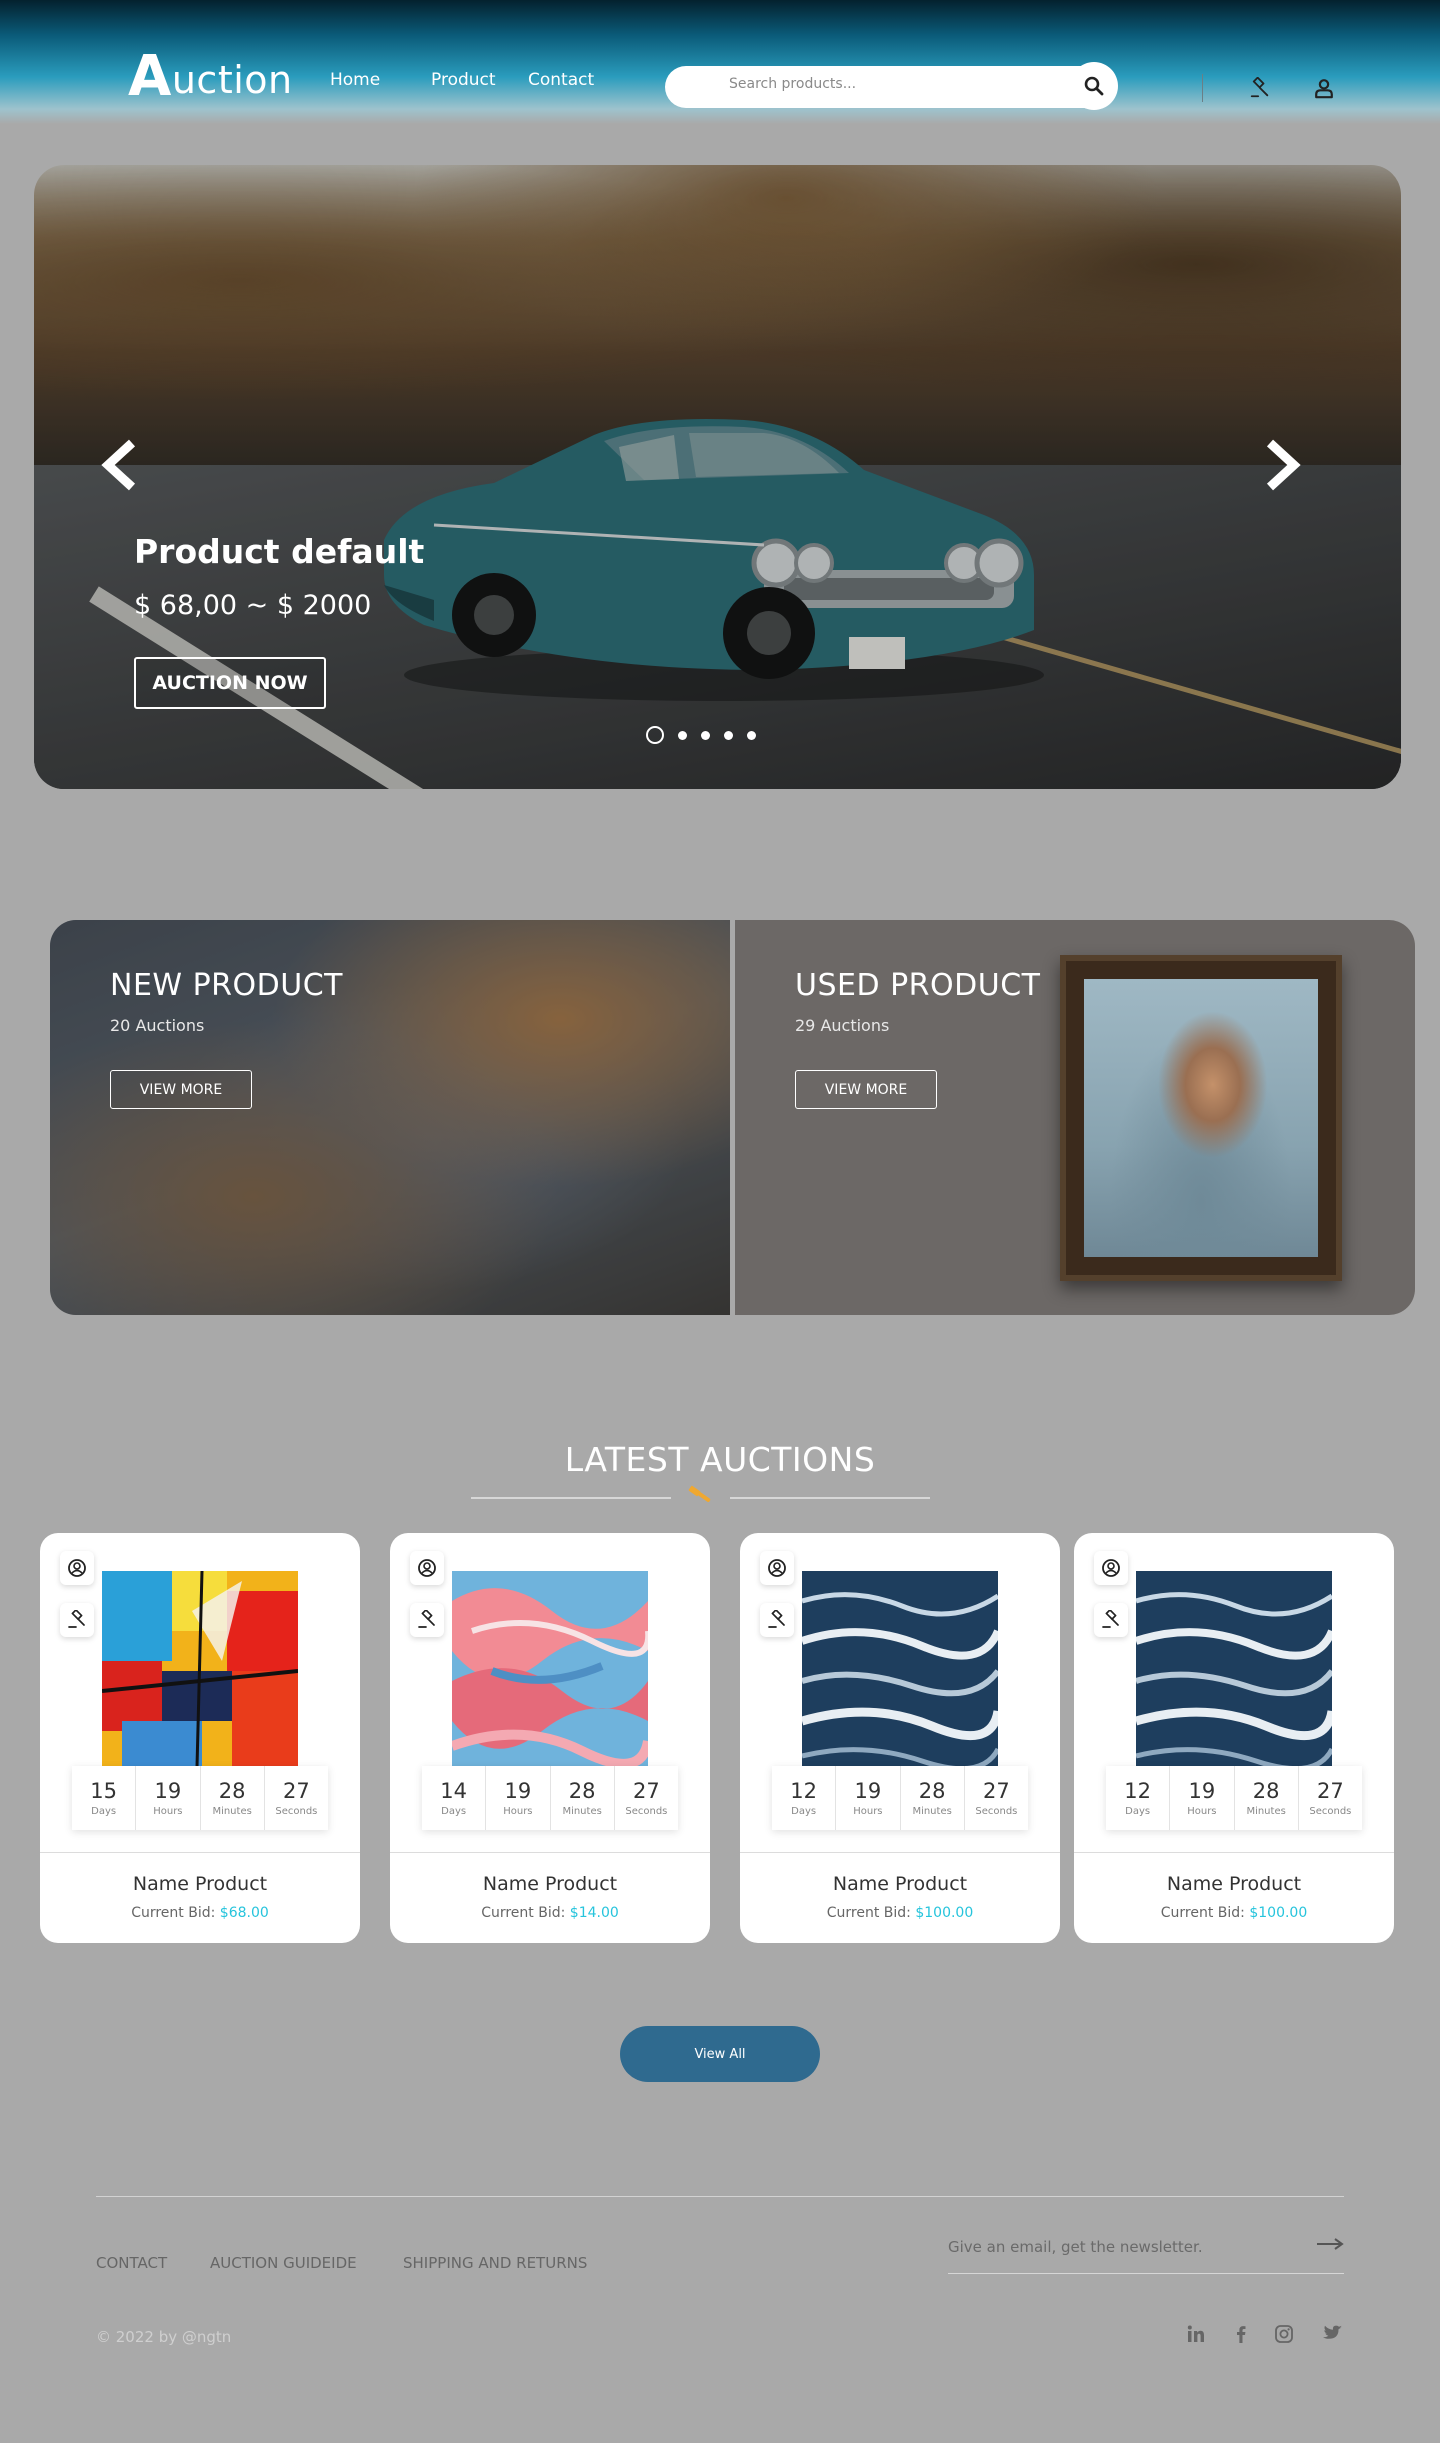 This screenshot has height=2443, width=1440. I want to click on linkedin-icon, so click(1195, 2333).